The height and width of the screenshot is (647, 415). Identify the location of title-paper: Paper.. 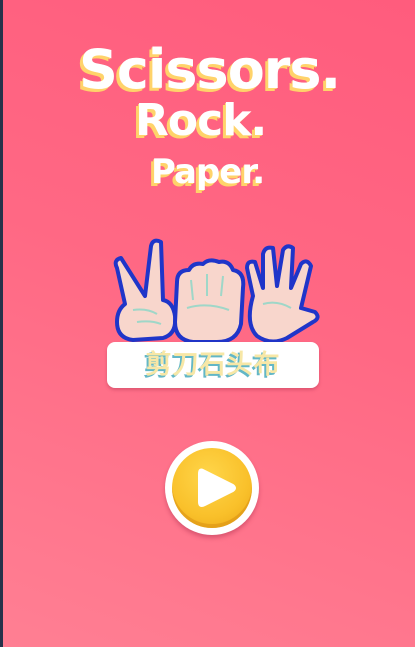
(208, 172).